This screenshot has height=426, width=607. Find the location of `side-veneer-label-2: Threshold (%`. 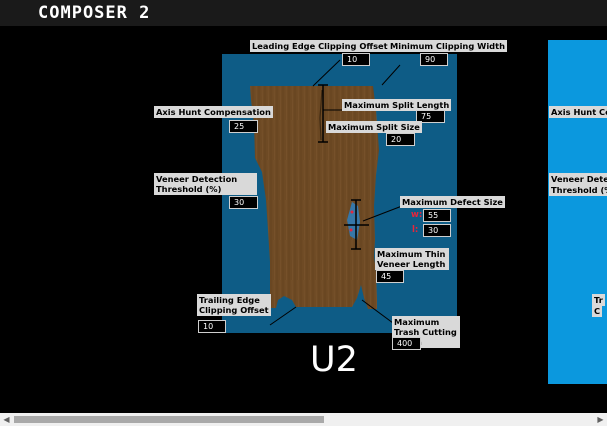

side-veneer-label-2: Threshold (% is located at coordinates (578, 190).